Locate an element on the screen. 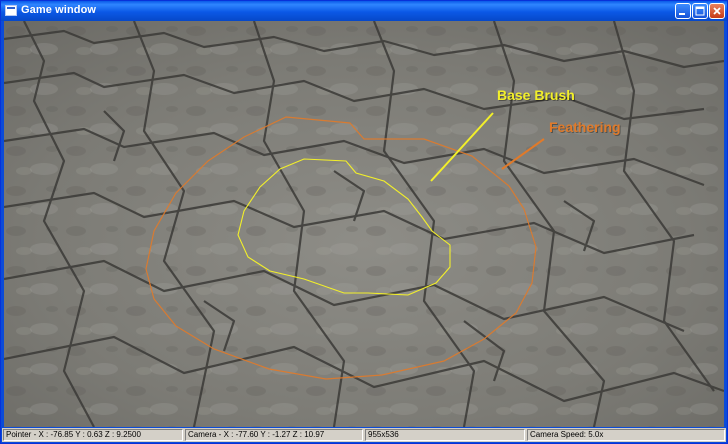  feathering-label: Feathering is located at coordinates (585, 127).